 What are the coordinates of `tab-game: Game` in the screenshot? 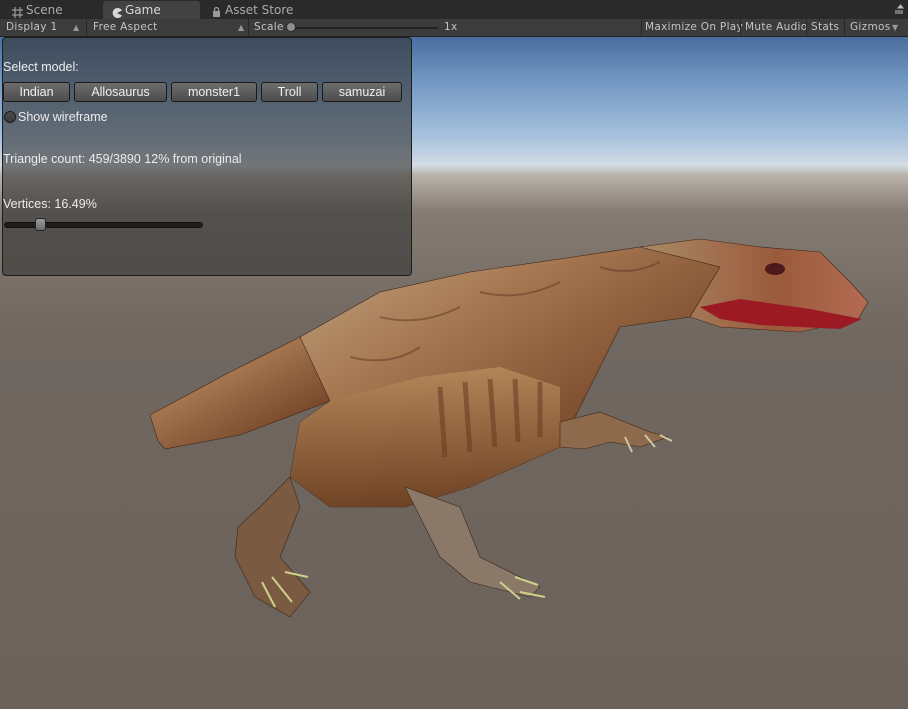 It's located at (151, 10).